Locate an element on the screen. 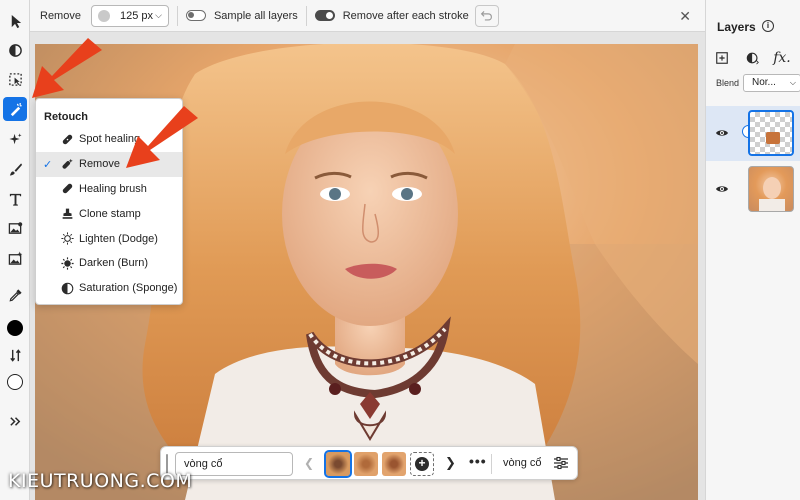 Image resolution: width=800 pixels, height=500 pixels. prompt-label: vòng cổ is located at coordinates (522, 463).